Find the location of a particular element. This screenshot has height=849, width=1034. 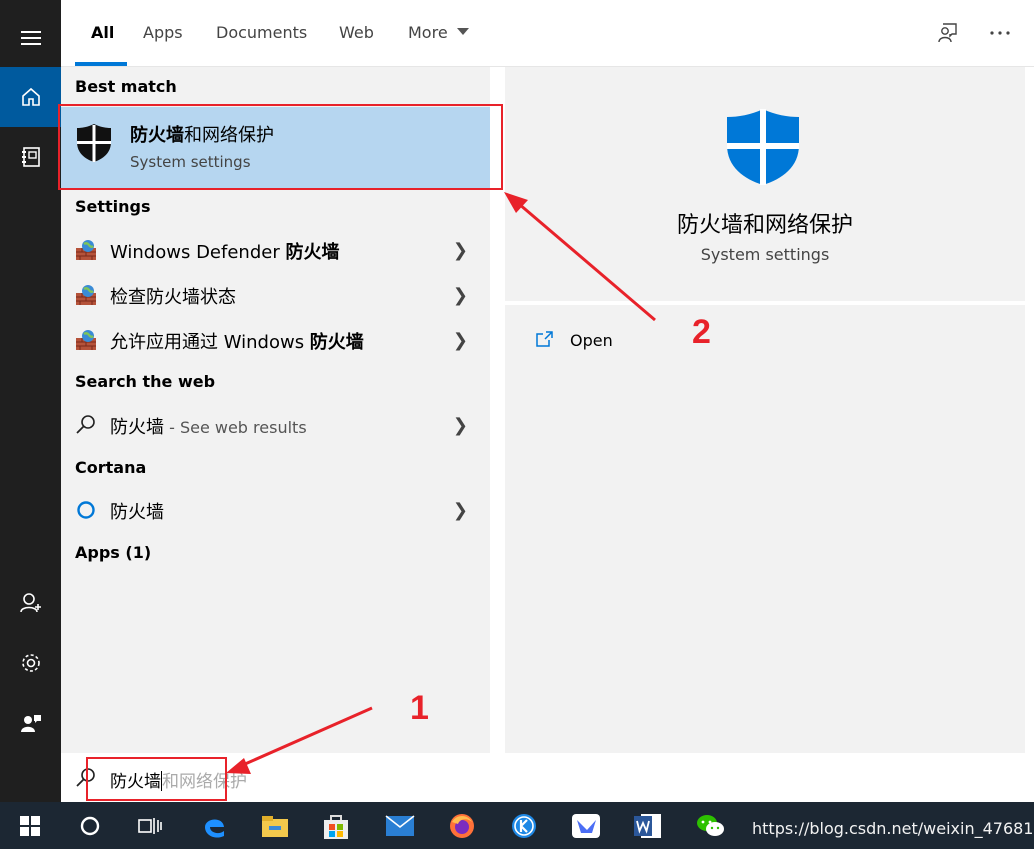

tab-more: More is located at coordinates (438, 33).